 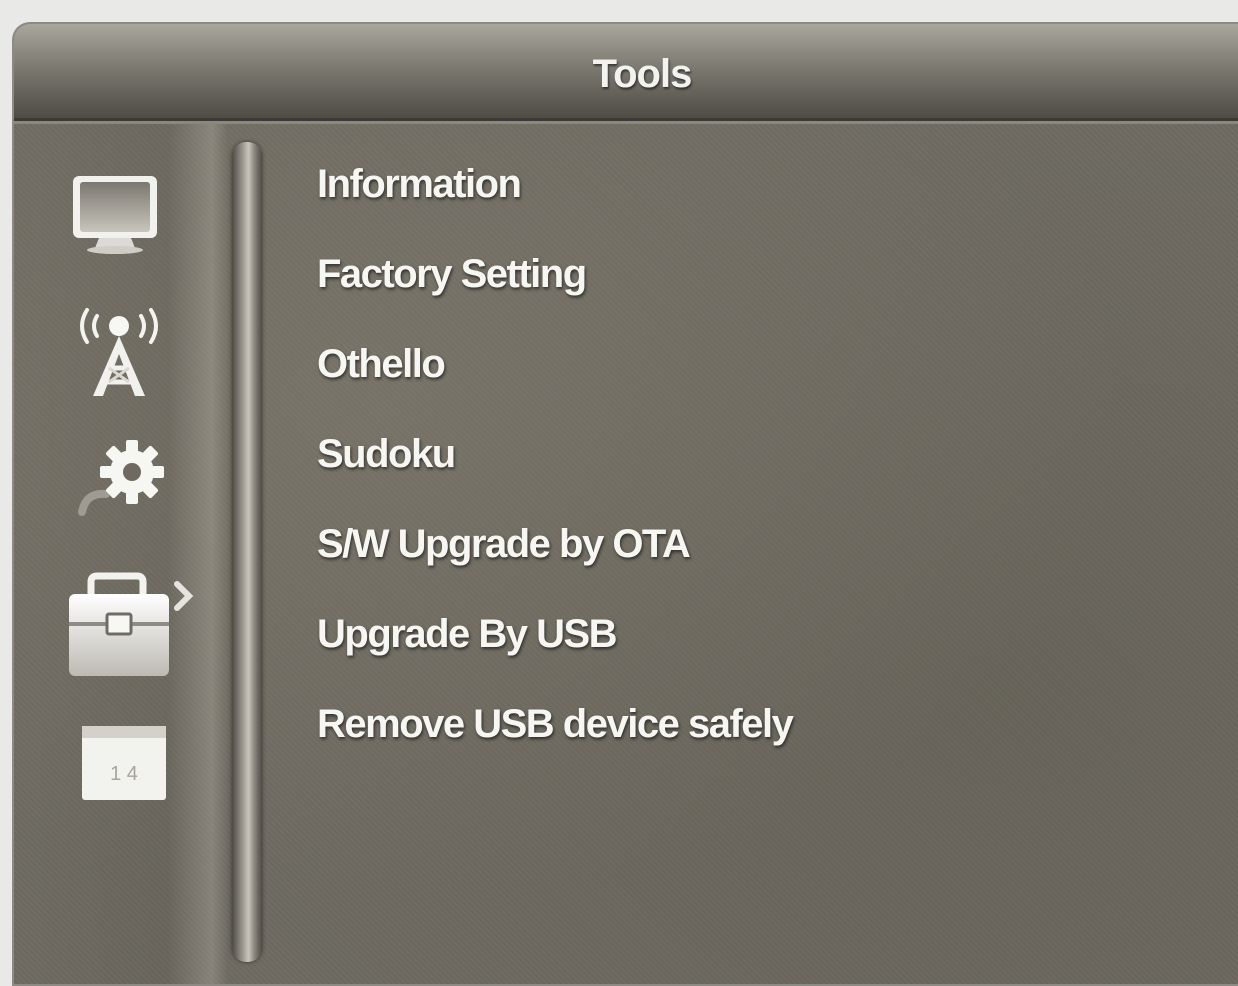 What do you see at coordinates (115, 215) in the screenshot?
I see `tv-icon` at bounding box center [115, 215].